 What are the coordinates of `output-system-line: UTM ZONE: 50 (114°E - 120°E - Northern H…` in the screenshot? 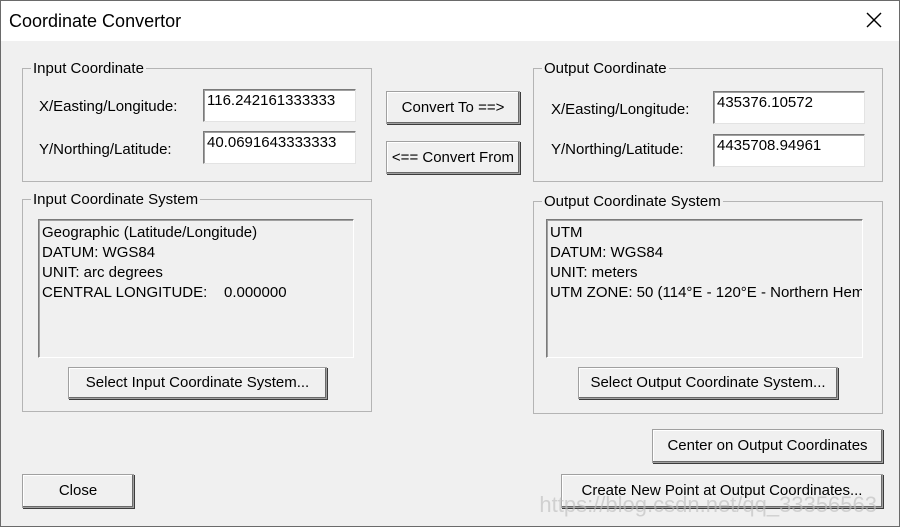 It's located at (706, 292).